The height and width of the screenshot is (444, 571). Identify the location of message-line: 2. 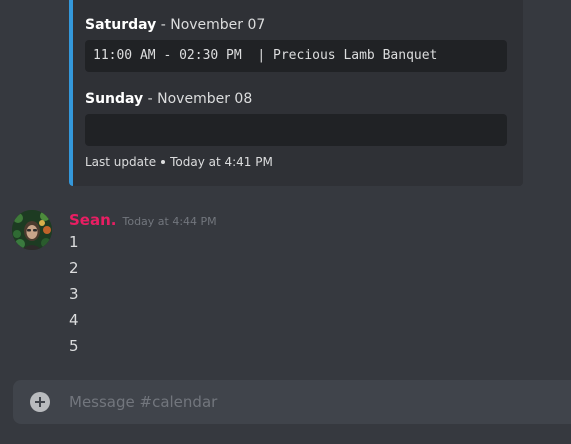
(74, 268).